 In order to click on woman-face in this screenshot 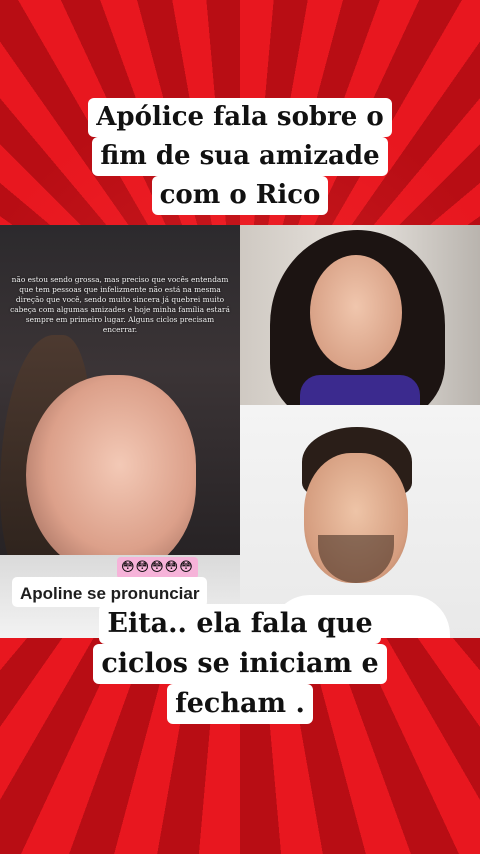, I will do `click(356, 312)`.